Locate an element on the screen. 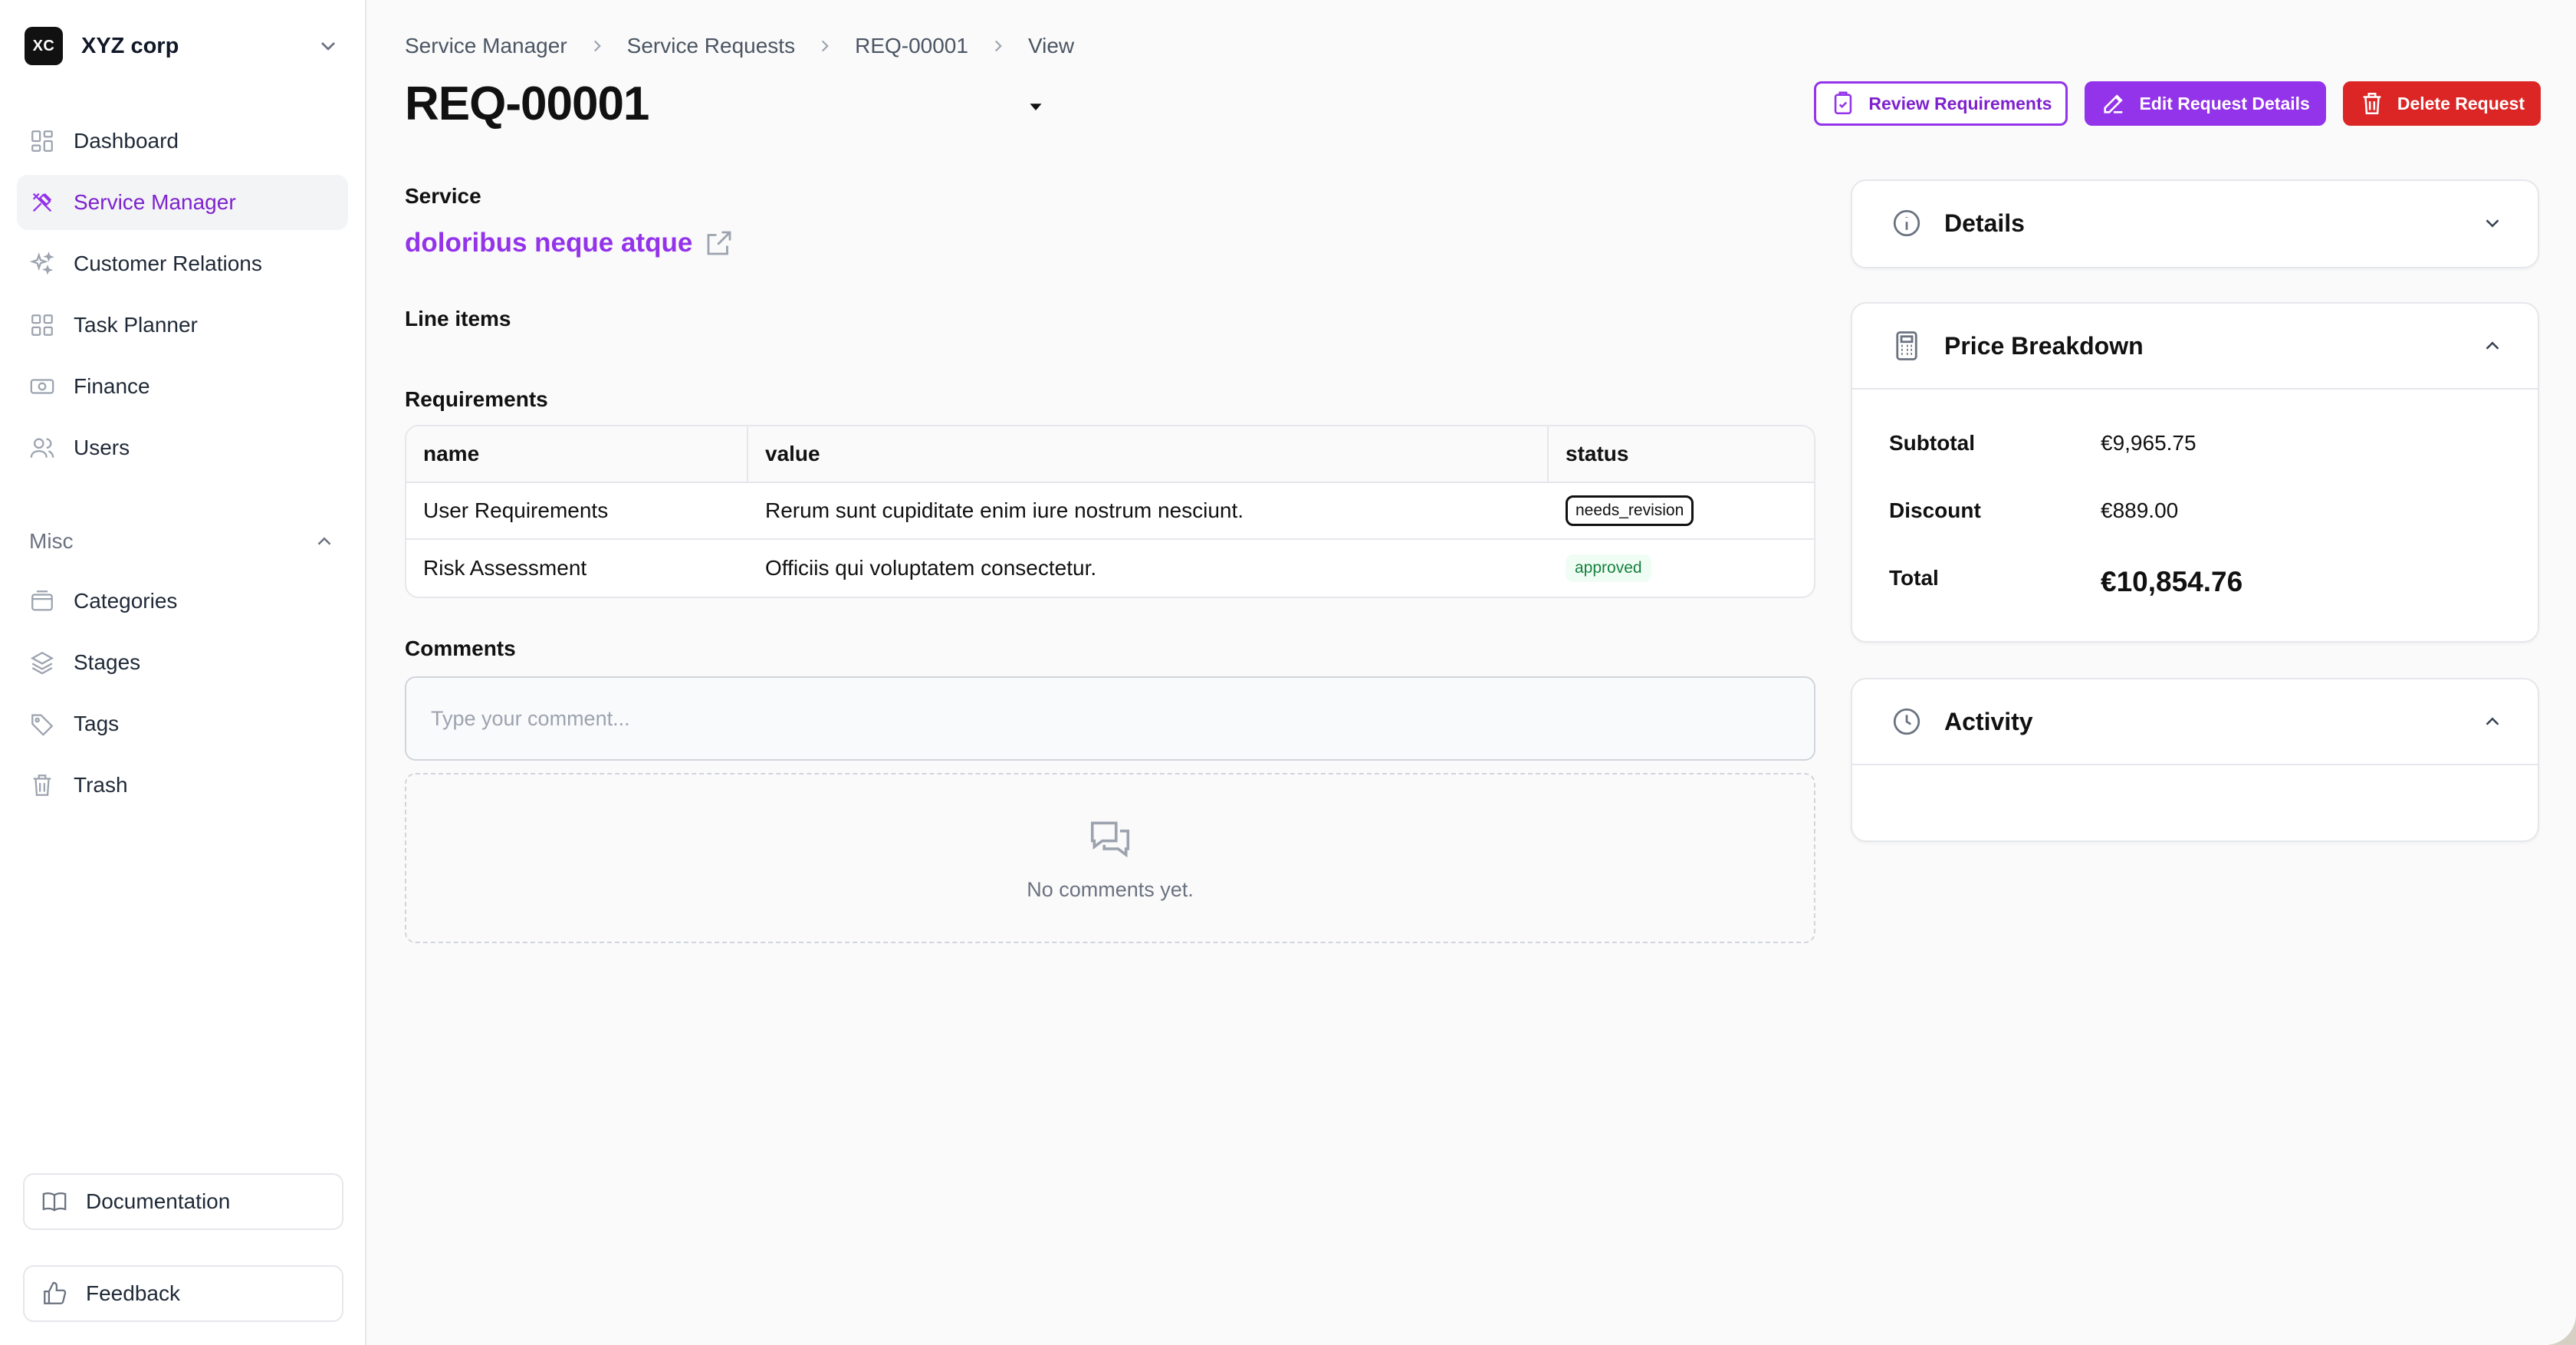  service-link: doloribus neque atque is located at coordinates (570, 243).